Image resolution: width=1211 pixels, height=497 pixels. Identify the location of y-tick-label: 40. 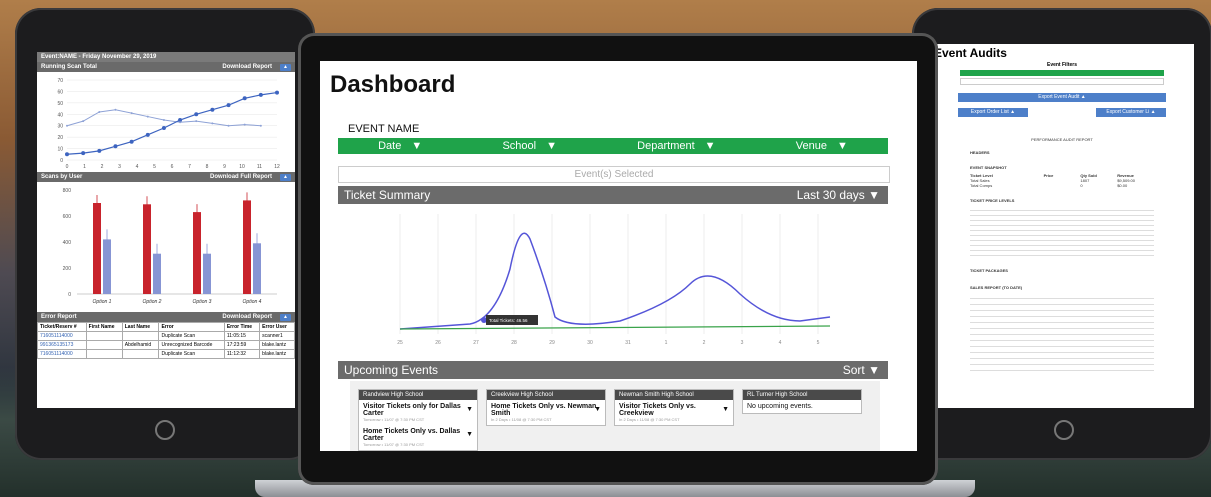
(60, 115).